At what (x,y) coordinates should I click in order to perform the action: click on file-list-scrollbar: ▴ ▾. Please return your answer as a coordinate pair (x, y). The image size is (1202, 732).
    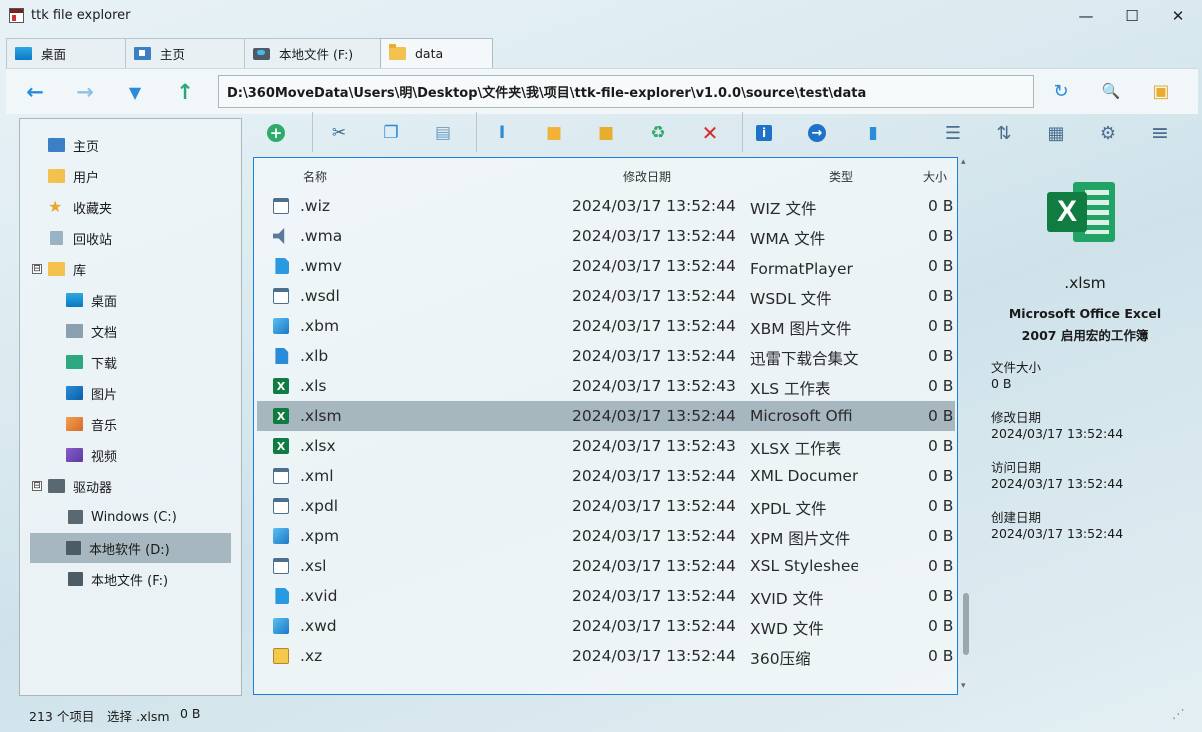
    Looking at the image, I should click on (966, 426).